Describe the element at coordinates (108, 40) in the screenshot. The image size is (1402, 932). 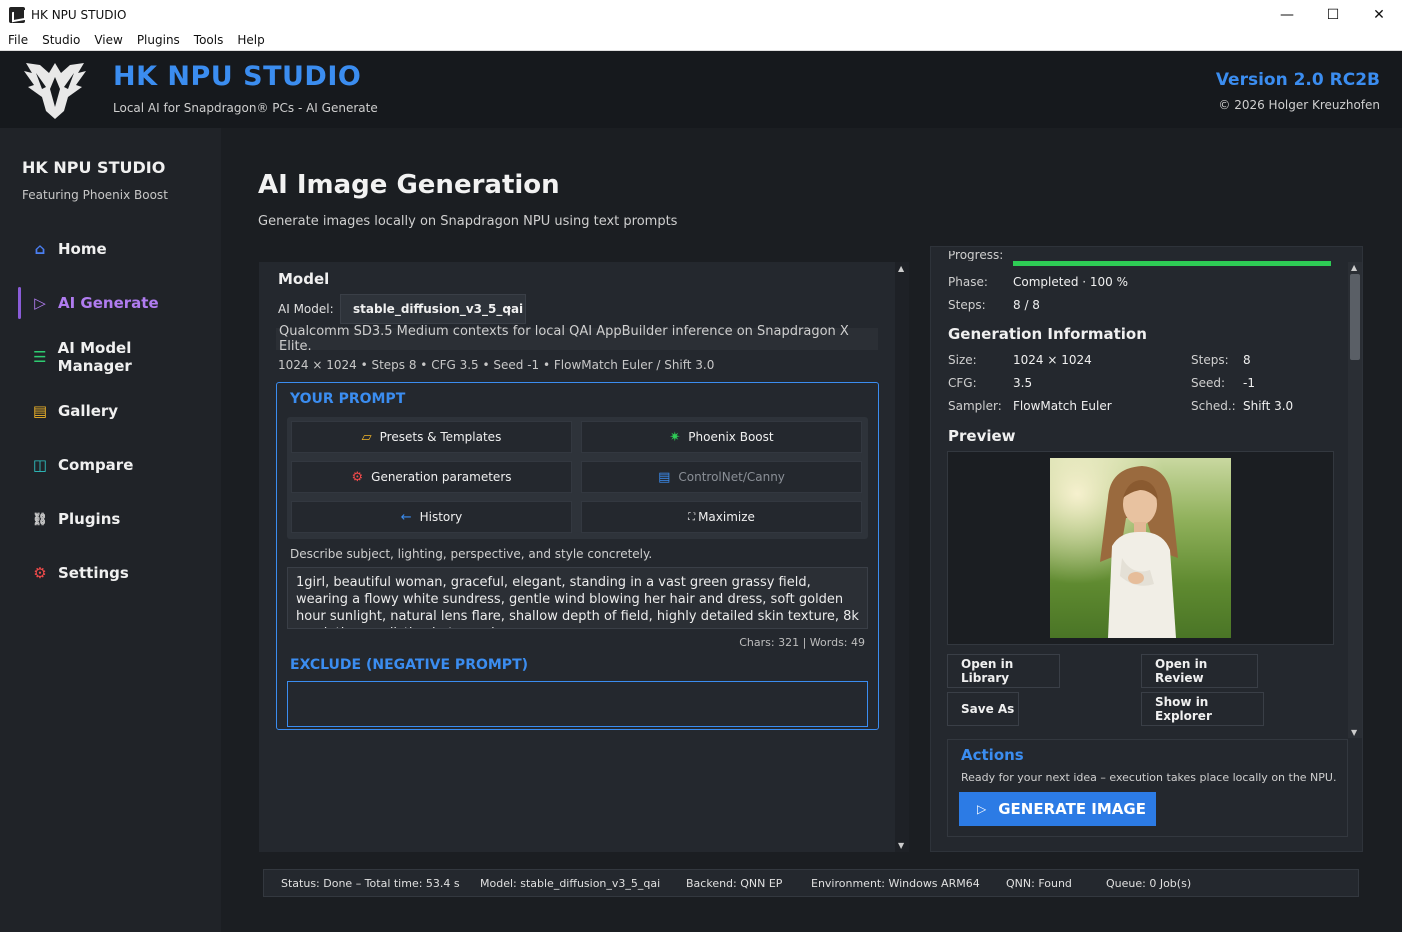
I see `menu-view: View` at that location.